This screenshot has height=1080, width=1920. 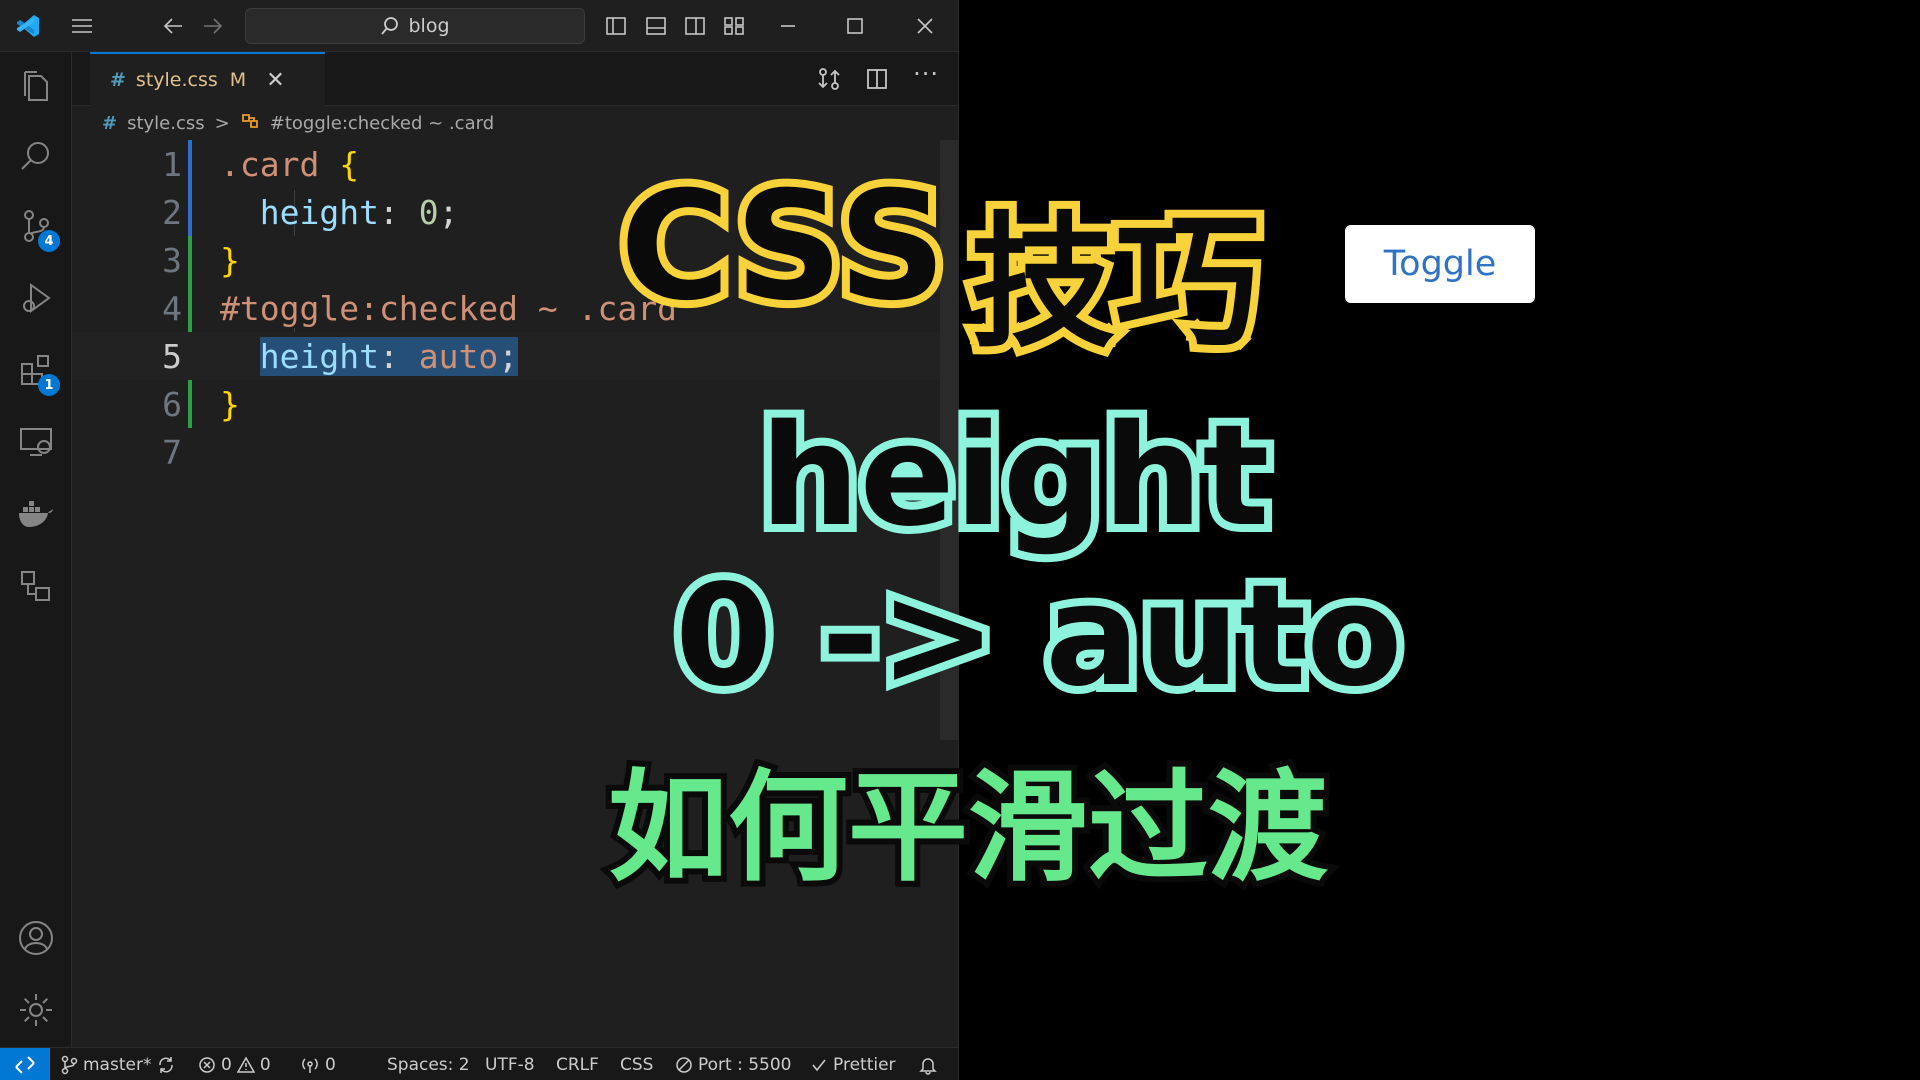 What do you see at coordinates (172, 308) in the screenshot?
I see `line-number: 4` at bounding box center [172, 308].